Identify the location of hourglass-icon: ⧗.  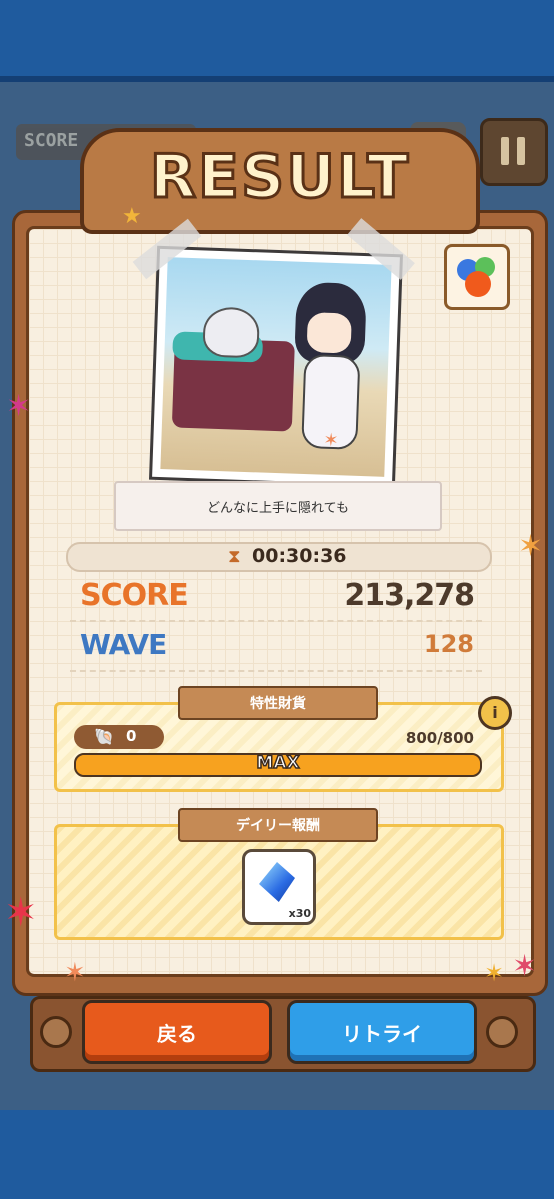
(234, 556).